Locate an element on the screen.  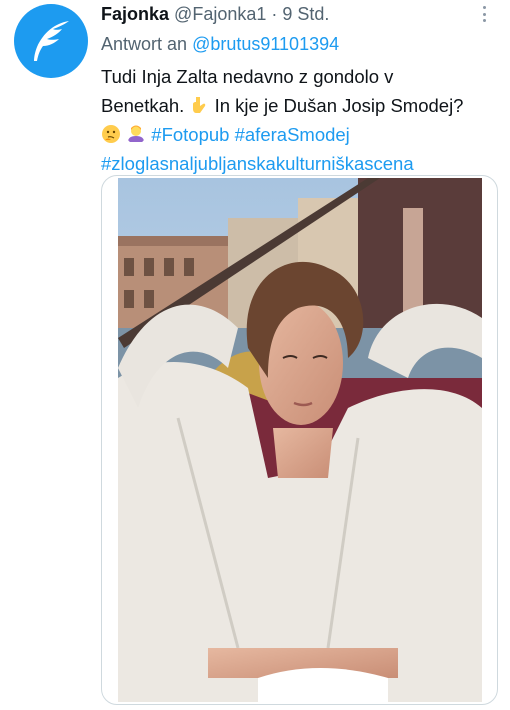
pointing-down-emoji is located at coordinates (199, 105).